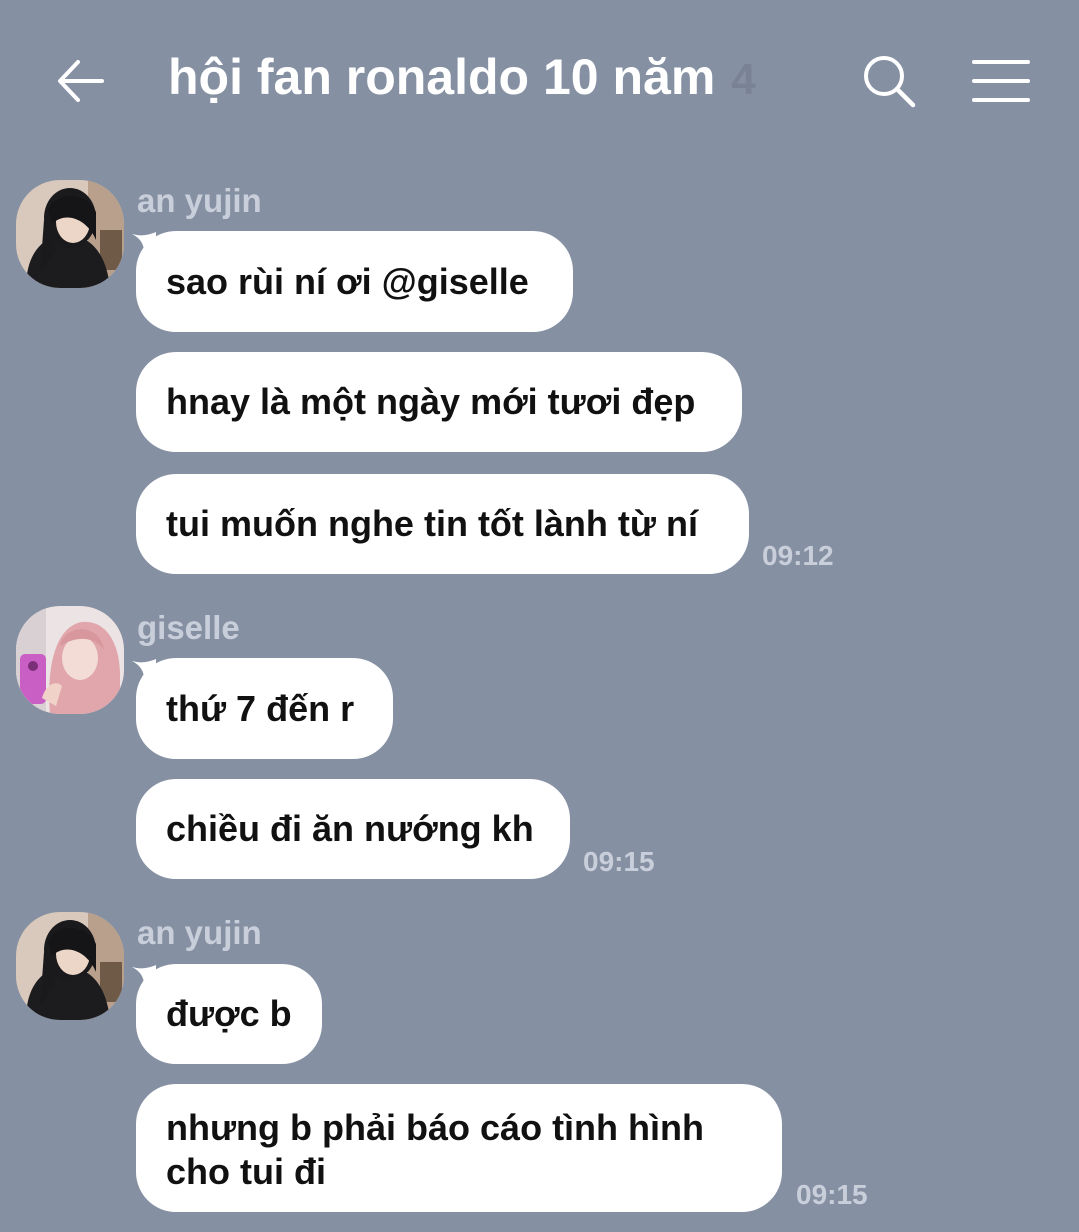 The width and height of the screenshot is (1079, 1232). I want to click on sender-name: giselle, so click(188, 627).